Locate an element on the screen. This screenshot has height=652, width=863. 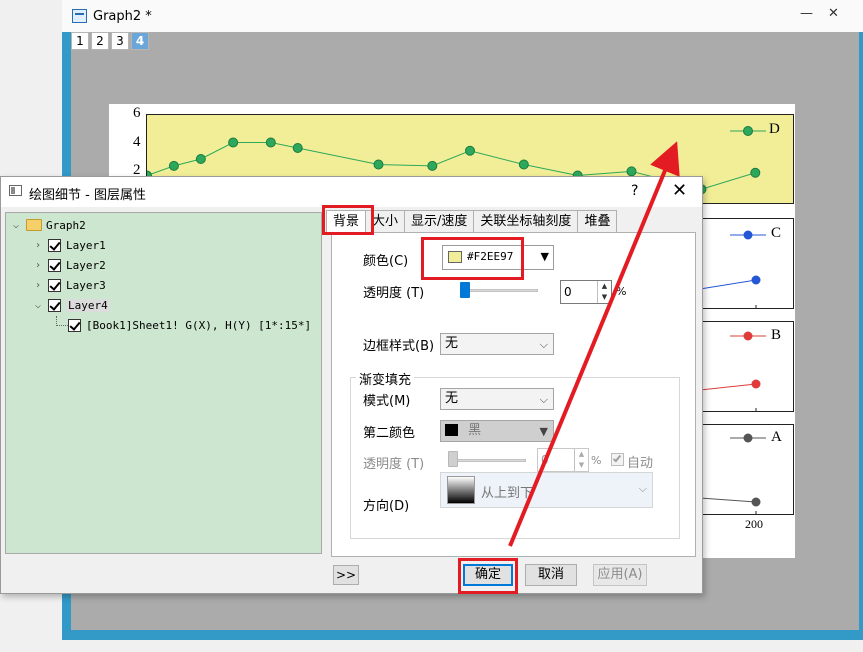
arrow-line is located at coordinates (594, 344).